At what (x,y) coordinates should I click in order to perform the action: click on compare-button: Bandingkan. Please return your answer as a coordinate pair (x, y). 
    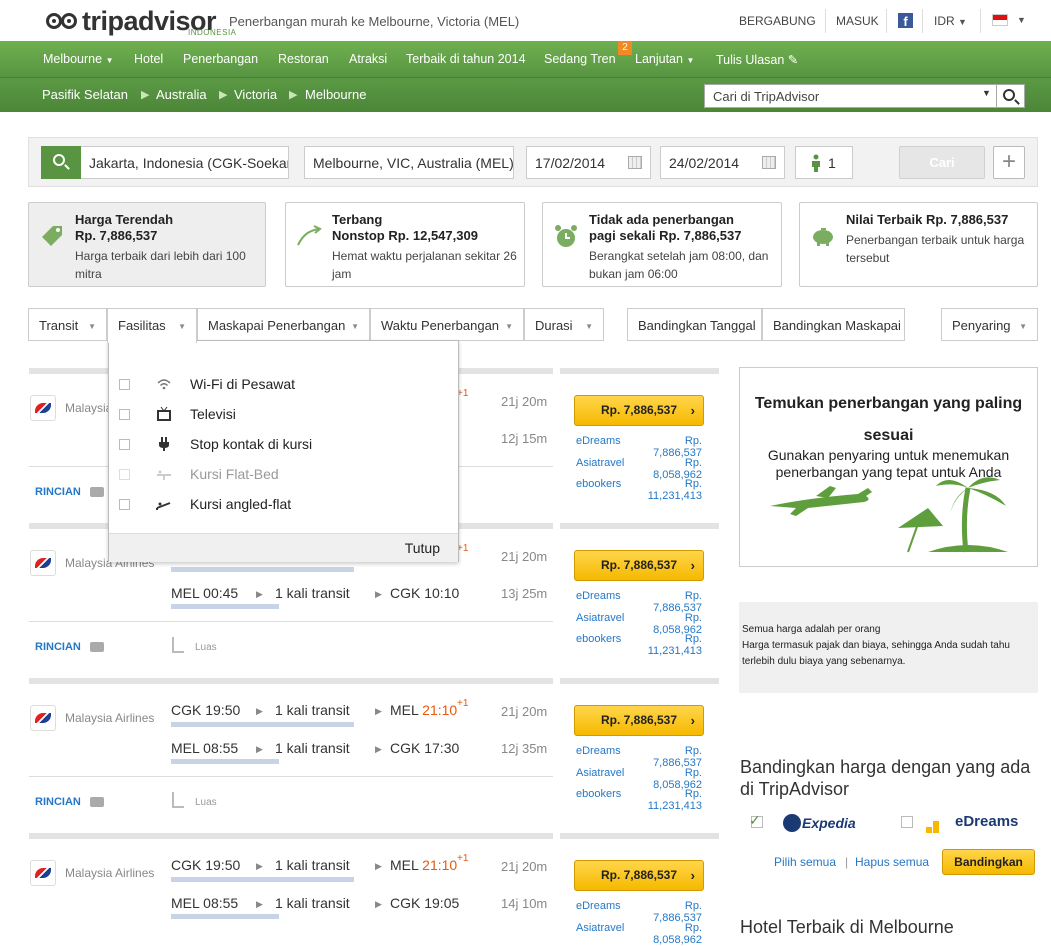
    Looking at the image, I should click on (988, 862).